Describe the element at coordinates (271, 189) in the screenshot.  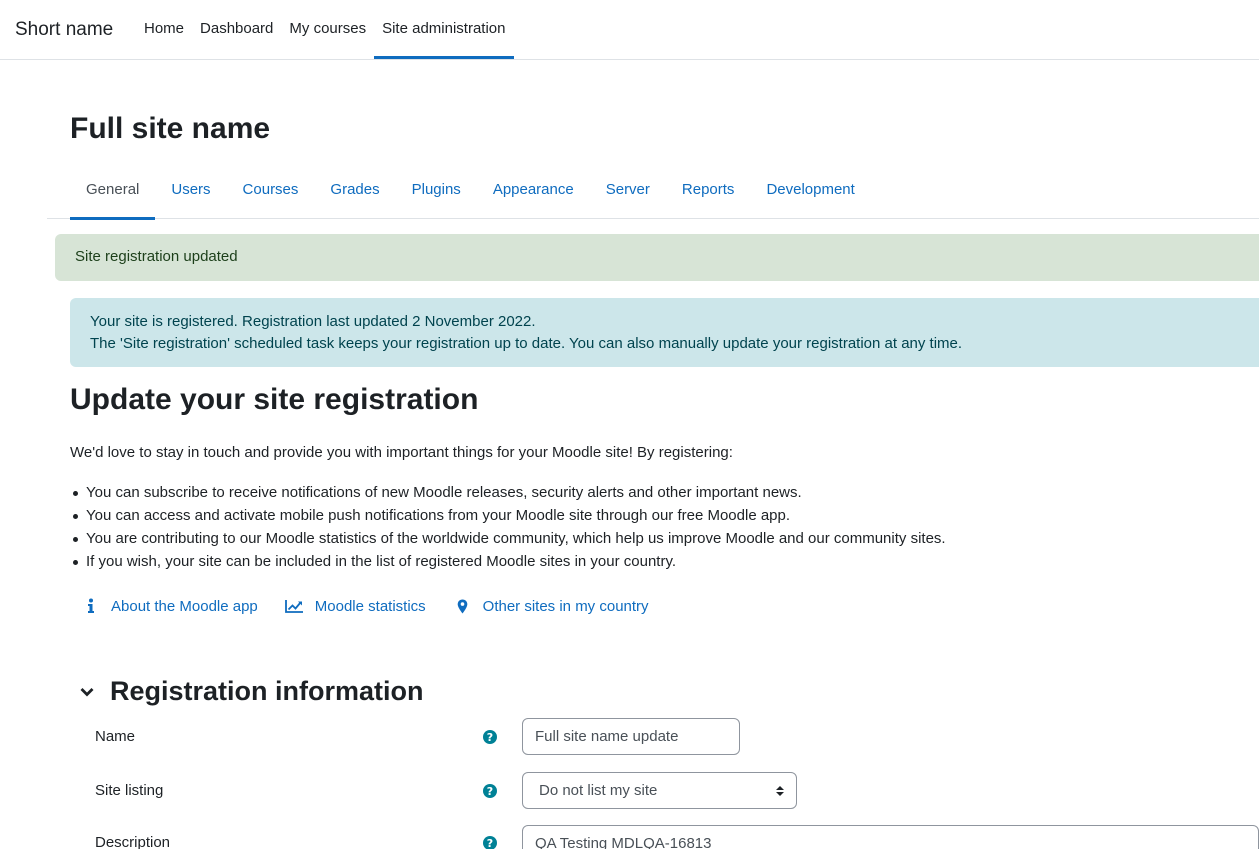
I see `tab-courses: Courses` at that location.